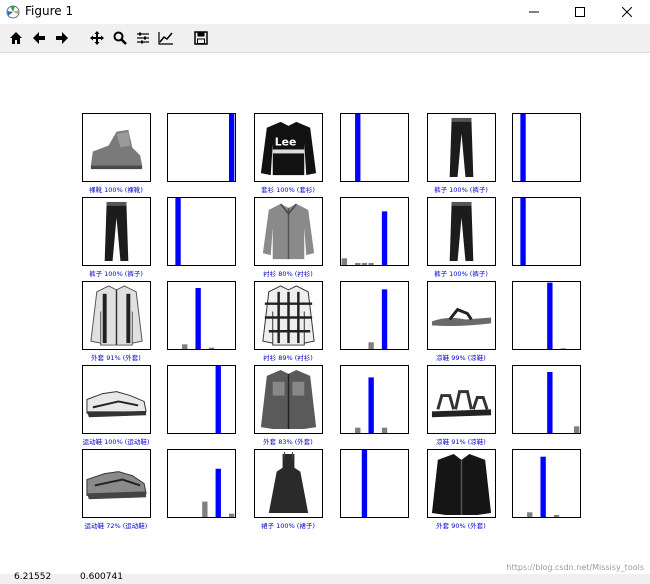 The image size is (650, 584). I want to click on pan-button, so click(97, 38).